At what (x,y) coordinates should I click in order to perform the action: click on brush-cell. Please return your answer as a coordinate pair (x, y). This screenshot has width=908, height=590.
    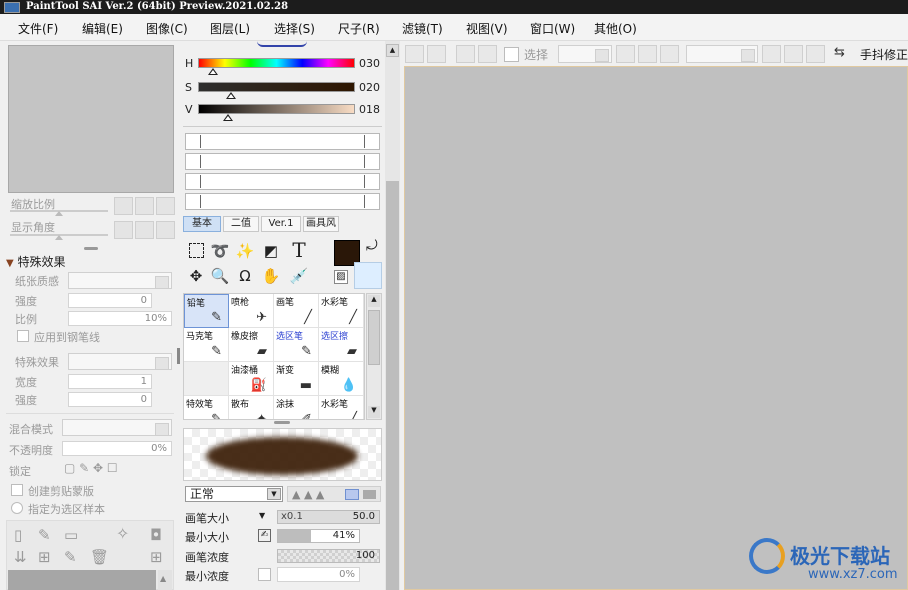
    Looking at the image, I should click on (206, 379).